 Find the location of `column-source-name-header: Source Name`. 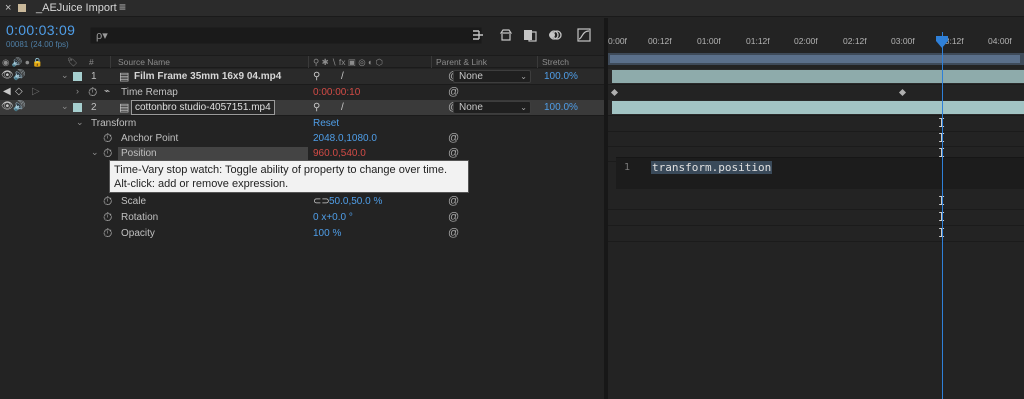

column-source-name-header: Source Name is located at coordinates (144, 62).